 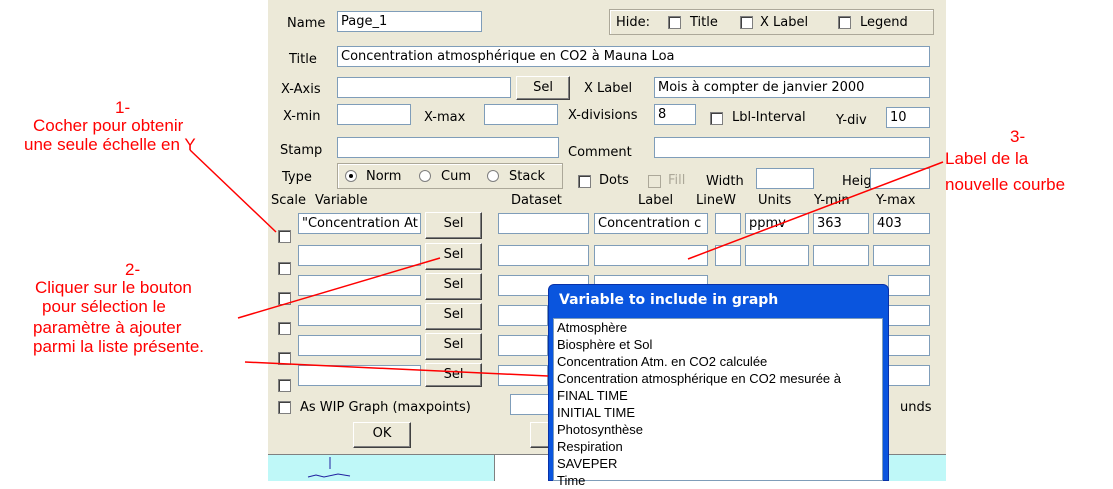 What do you see at coordinates (815, 210) in the screenshot?
I see `arrow-3-line` at bounding box center [815, 210].